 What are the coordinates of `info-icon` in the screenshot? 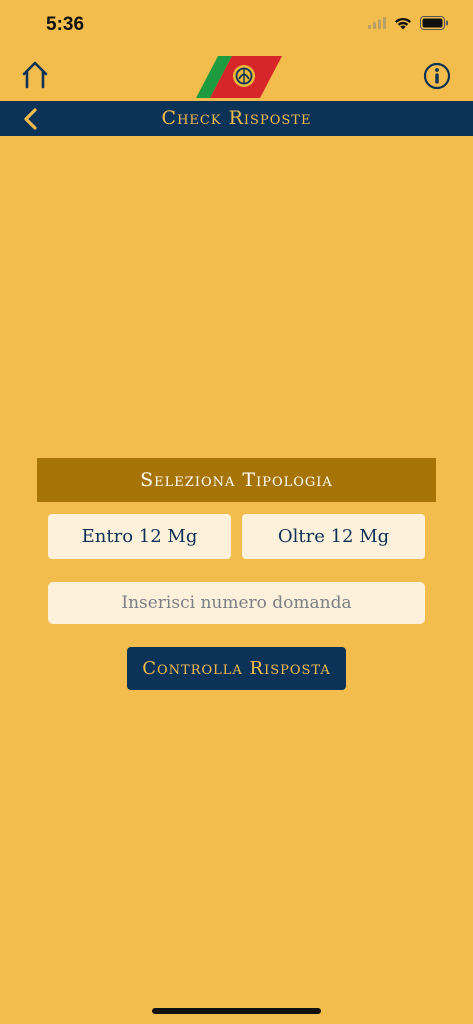 It's located at (437, 76).